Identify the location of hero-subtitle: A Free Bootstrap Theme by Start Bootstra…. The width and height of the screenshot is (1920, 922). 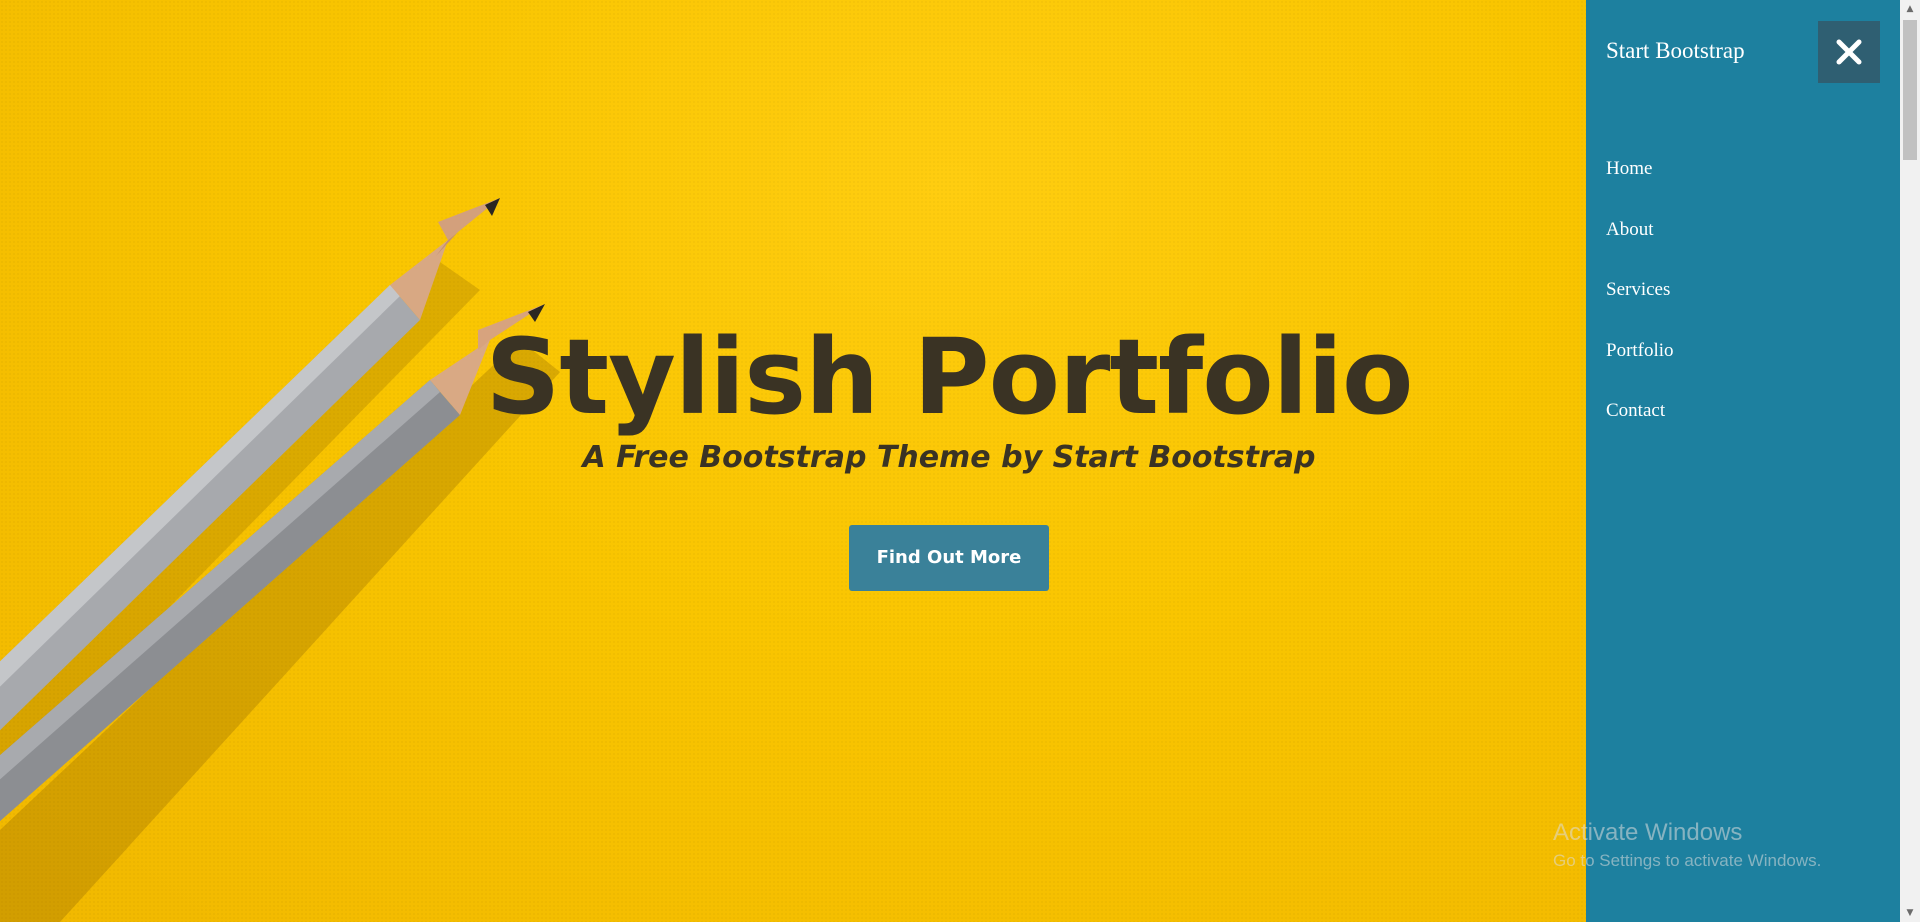
(949, 458).